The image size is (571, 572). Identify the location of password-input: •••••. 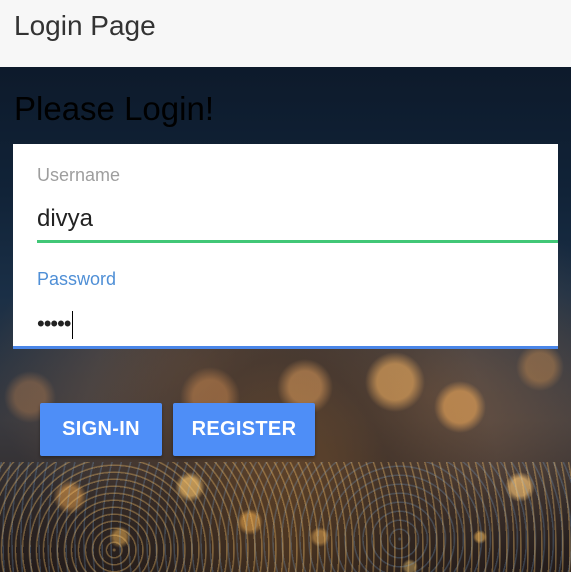
(55, 324).